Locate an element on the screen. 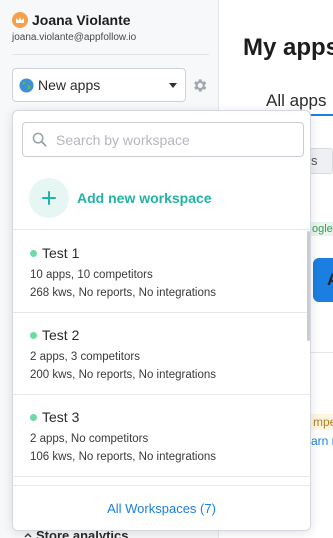  workspace-apps: 10 apps, 10 competitors is located at coordinates (91, 275).